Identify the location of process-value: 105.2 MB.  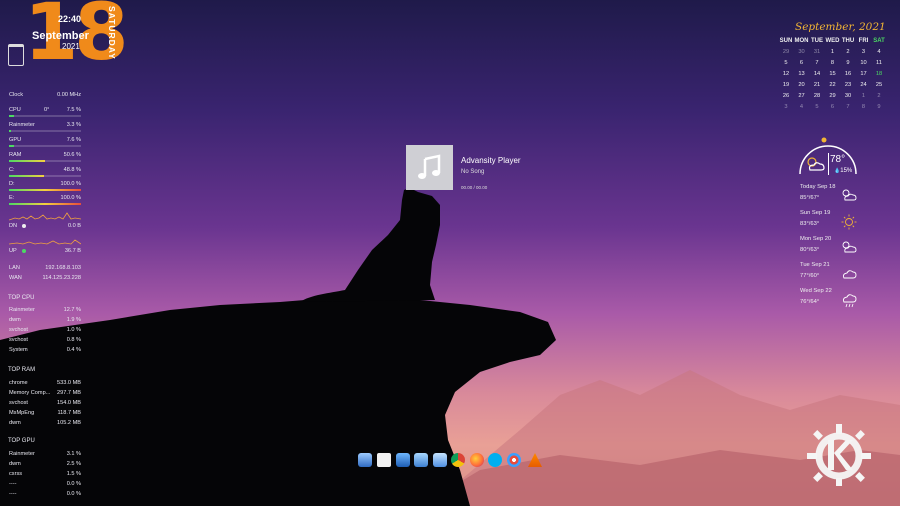
(69, 423).